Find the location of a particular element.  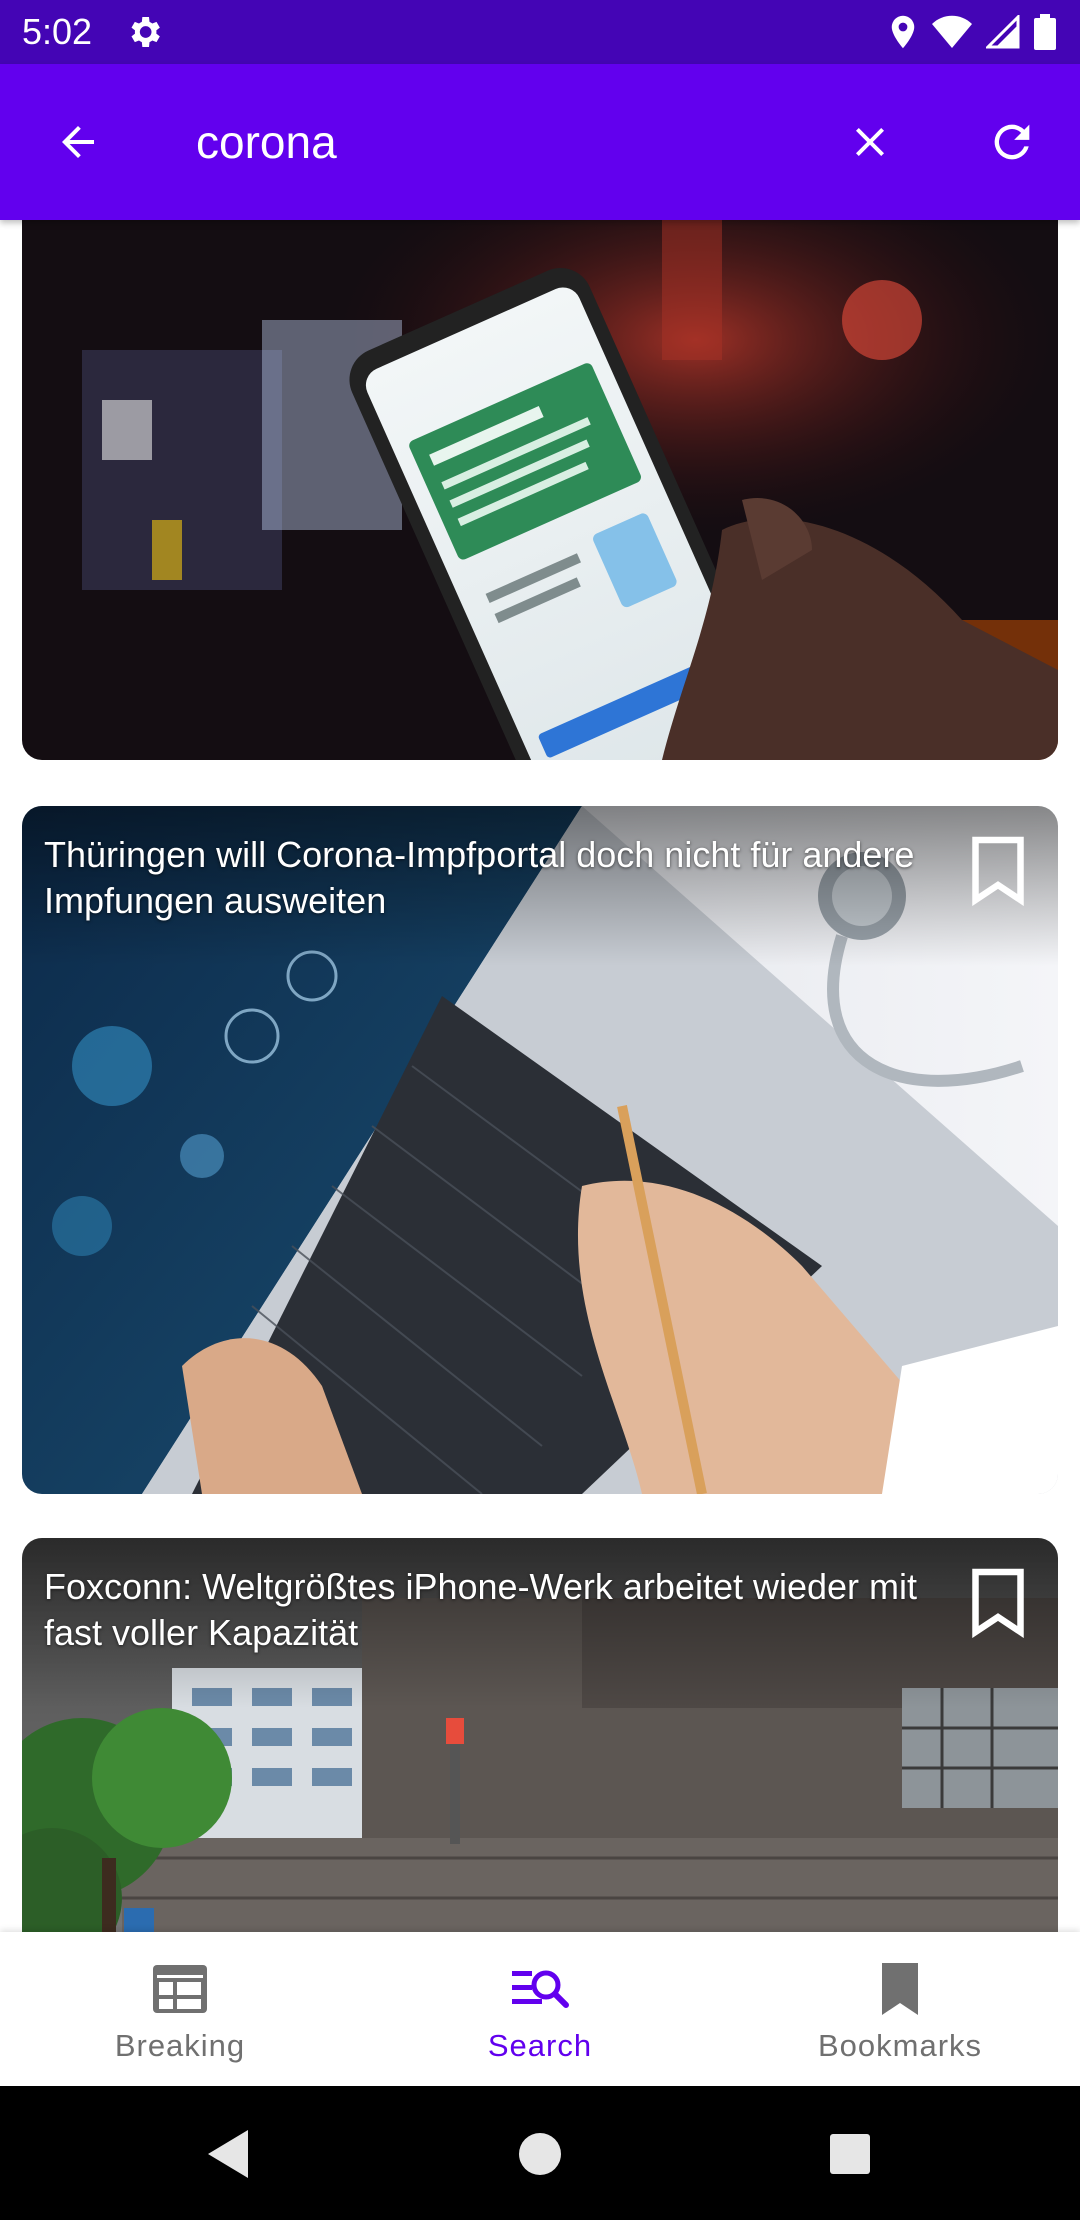

status-icons is located at coordinates (972, 32).